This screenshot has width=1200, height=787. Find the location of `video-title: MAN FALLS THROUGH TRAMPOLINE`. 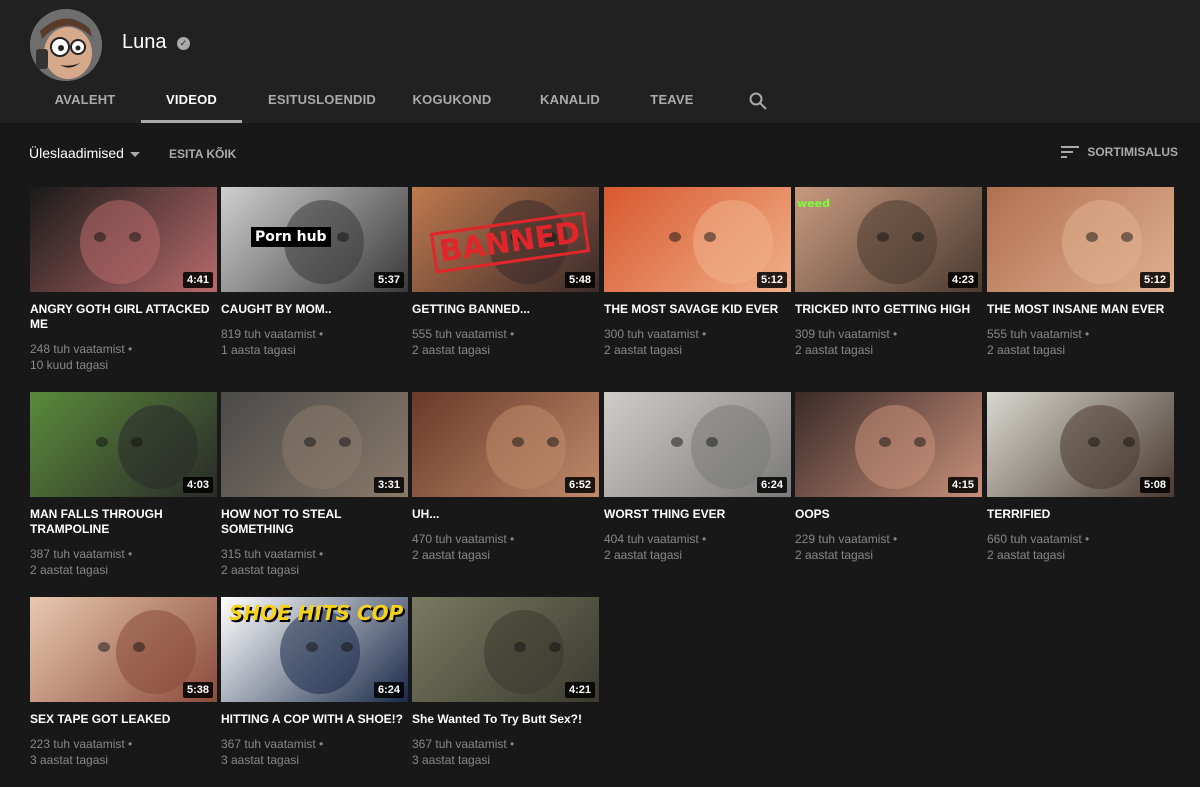

video-title: MAN FALLS THROUGH TRAMPOLINE is located at coordinates (123, 522).